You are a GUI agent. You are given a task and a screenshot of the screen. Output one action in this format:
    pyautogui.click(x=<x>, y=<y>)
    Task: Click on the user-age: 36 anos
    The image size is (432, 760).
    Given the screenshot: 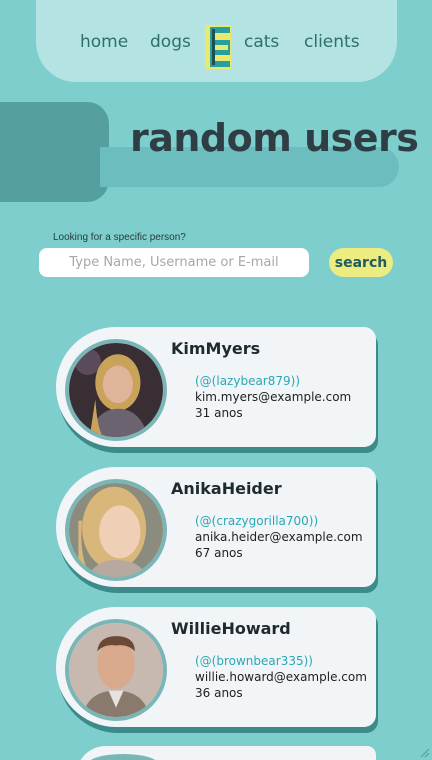 What is the action you would take?
    pyautogui.click(x=219, y=693)
    